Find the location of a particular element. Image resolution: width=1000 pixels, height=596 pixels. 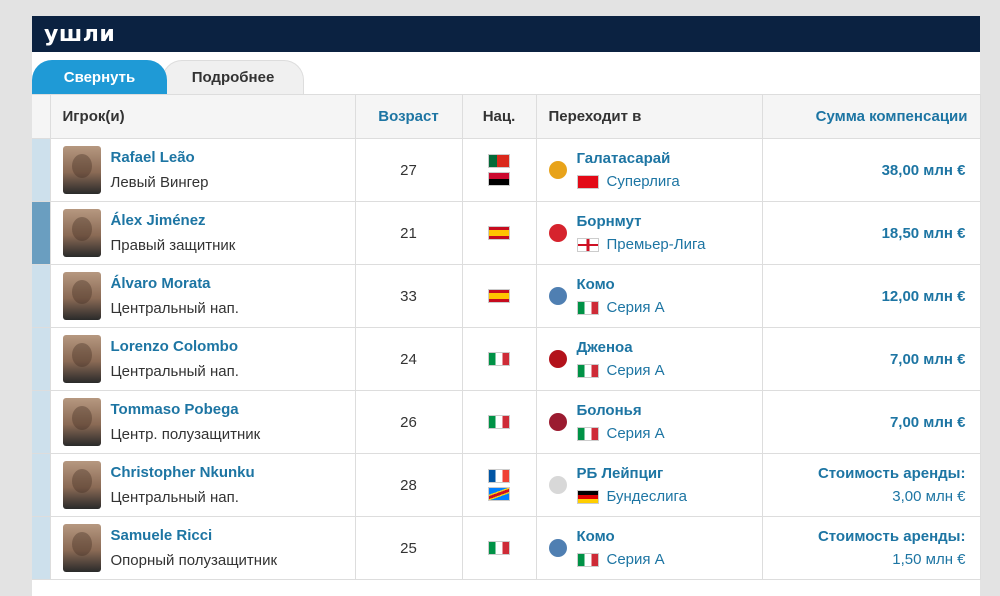

col-header-age: Возраст is located at coordinates (409, 116).